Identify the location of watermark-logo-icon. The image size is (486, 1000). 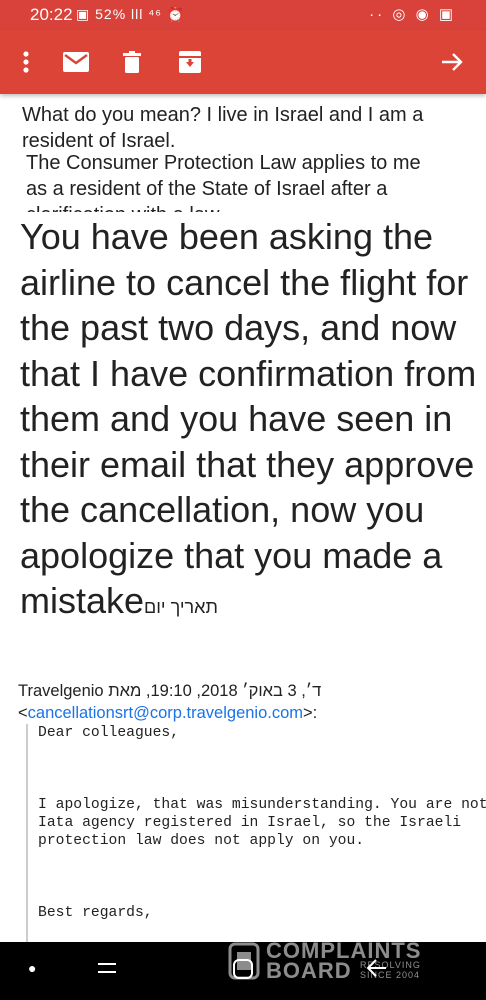
(244, 961).